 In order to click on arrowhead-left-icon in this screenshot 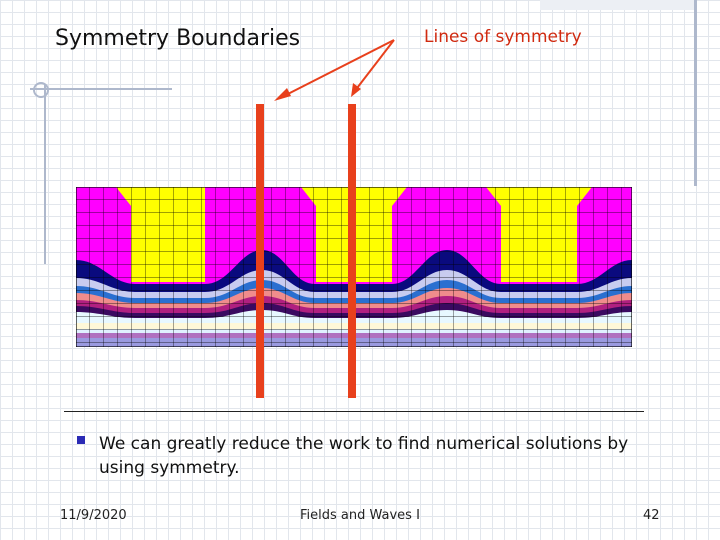, I will do `click(282, 94)`.